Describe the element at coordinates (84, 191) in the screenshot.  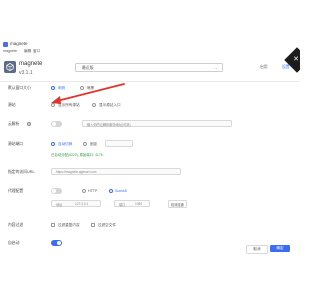
I see `proxy-http-radio` at that location.